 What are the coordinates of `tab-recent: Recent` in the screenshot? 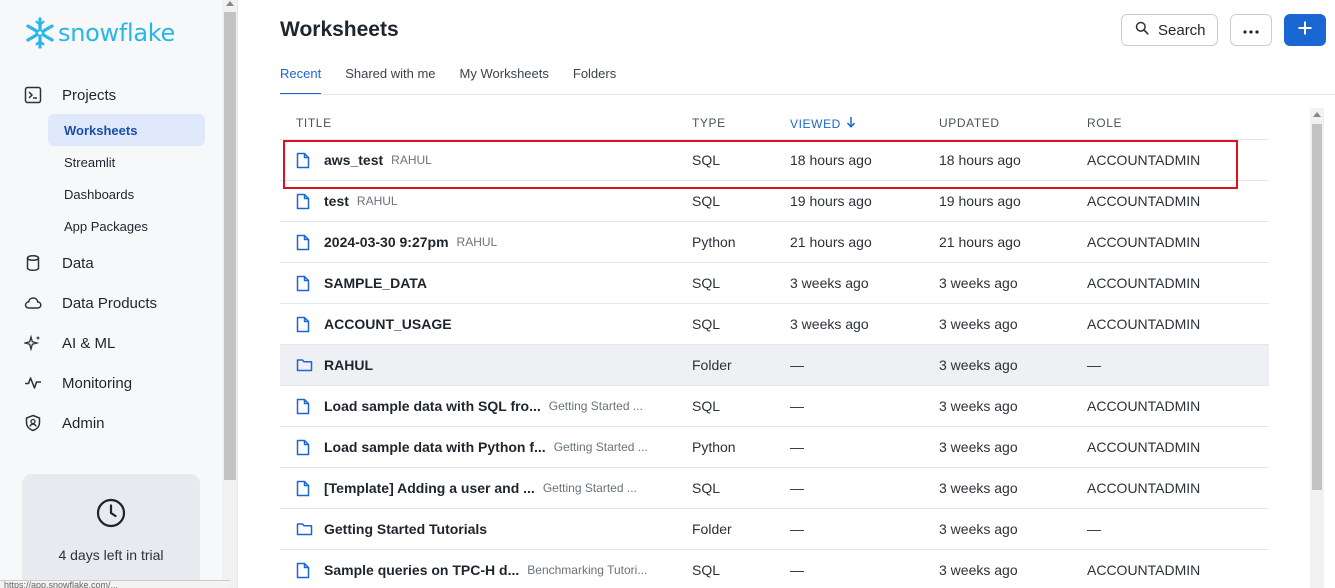 It's located at (301, 80).